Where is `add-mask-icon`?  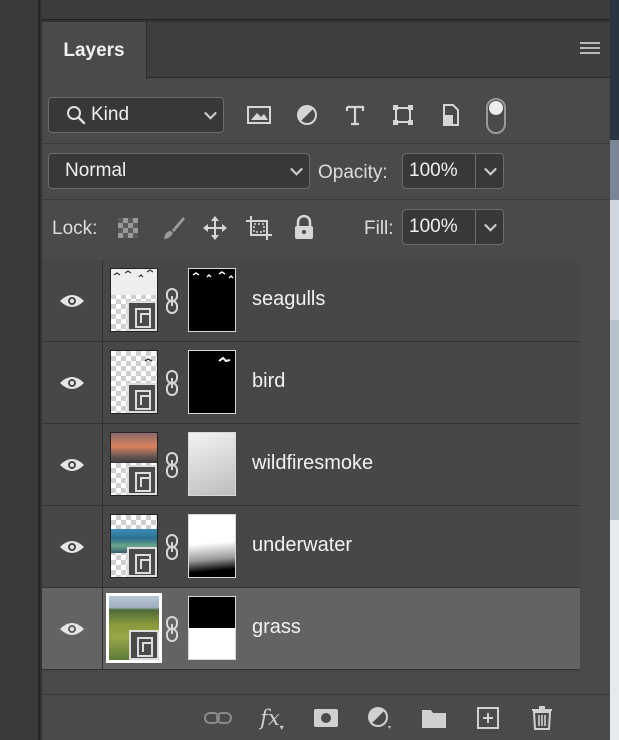 add-mask-icon is located at coordinates (326, 718).